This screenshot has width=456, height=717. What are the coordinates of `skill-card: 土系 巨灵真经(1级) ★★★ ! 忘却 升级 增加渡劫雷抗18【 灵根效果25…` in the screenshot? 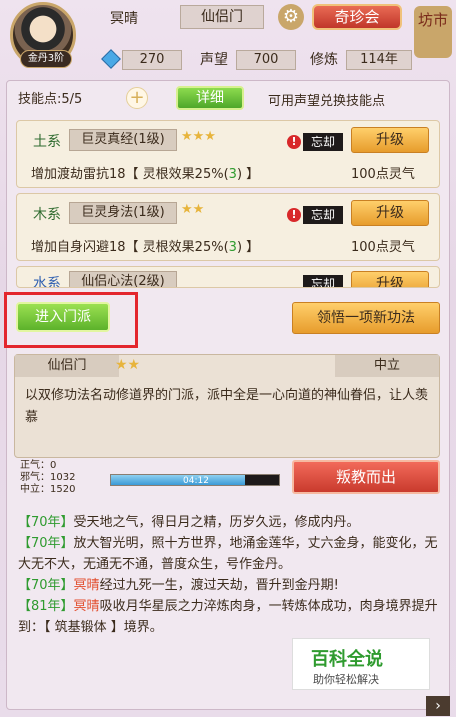 It's located at (228, 154).